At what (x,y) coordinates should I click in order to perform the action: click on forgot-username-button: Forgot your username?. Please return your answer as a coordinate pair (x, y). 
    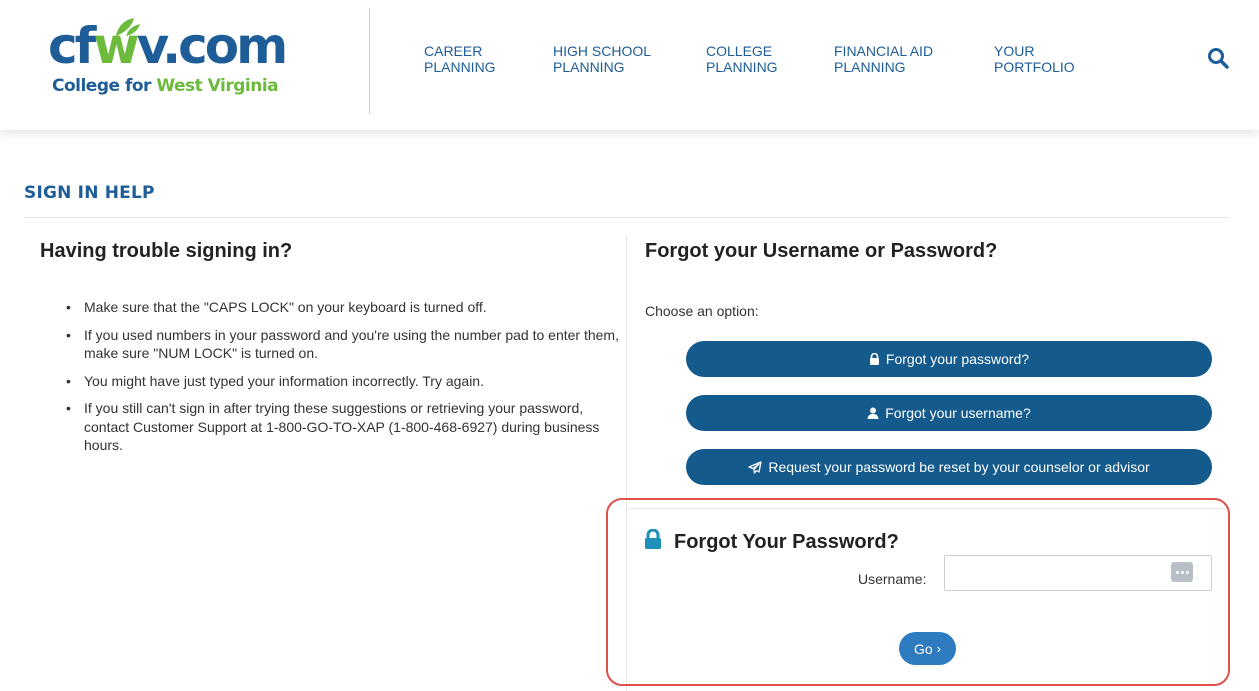
    Looking at the image, I should click on (949, 413).